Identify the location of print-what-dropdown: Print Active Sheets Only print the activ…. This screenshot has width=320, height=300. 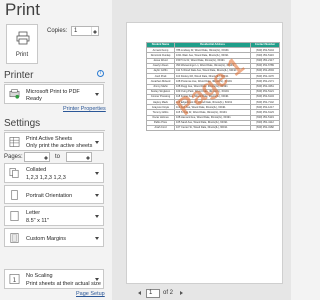
(54, 141).